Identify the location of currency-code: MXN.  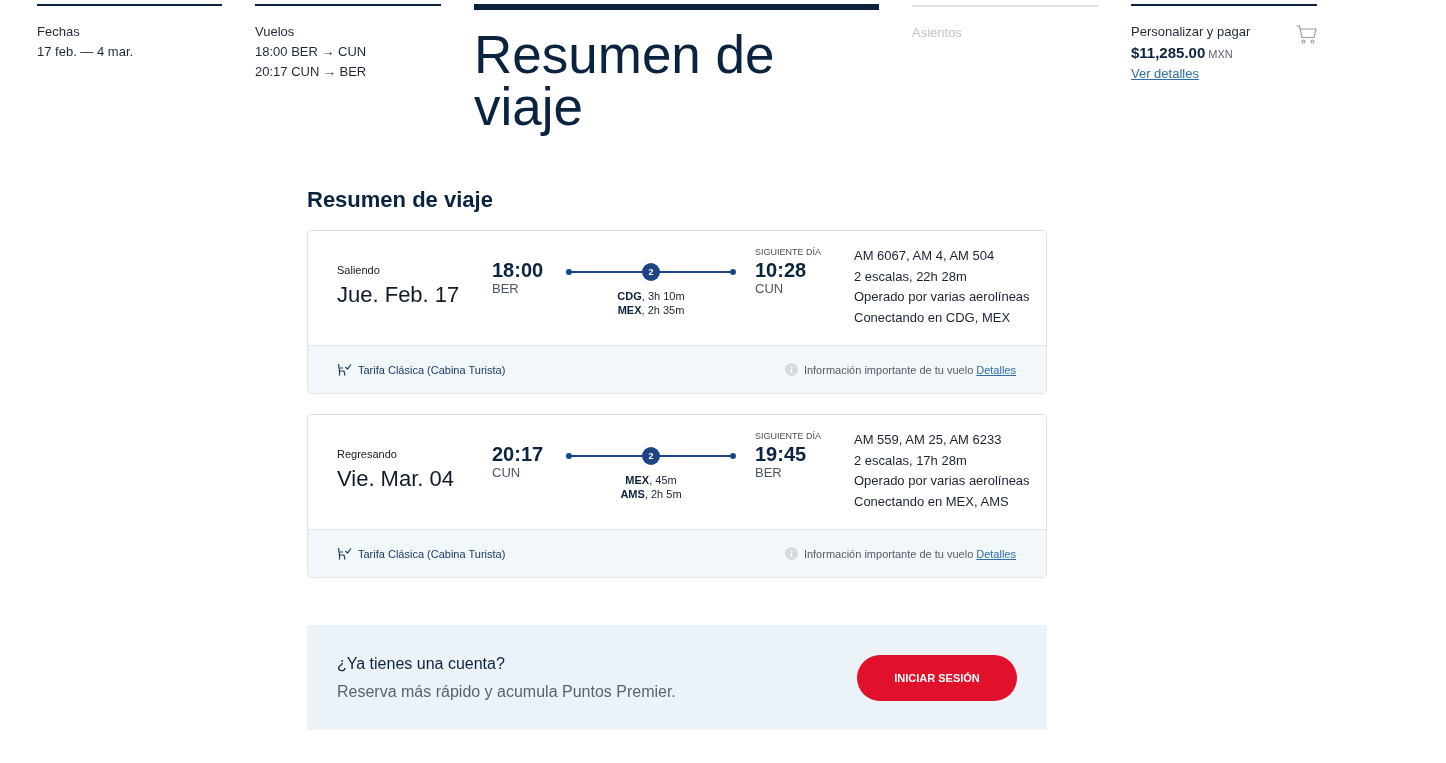
(1220, 54).